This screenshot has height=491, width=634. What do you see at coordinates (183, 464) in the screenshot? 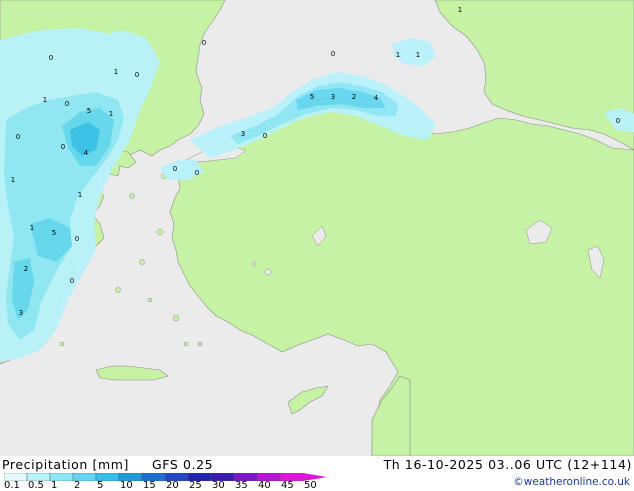
I see `title-model: GFS 0.25` at bounding box center [183, 464].